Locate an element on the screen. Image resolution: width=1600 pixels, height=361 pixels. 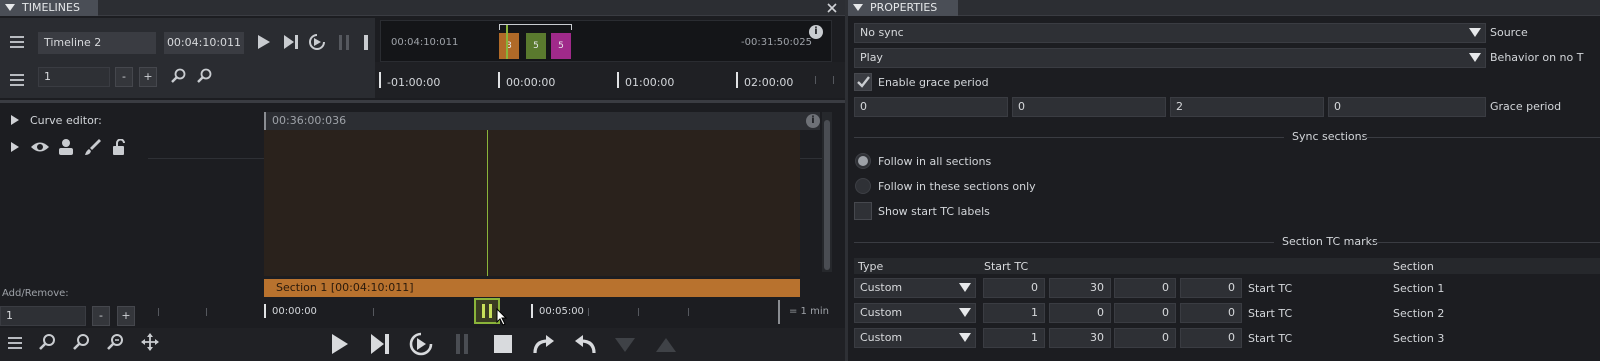
loop-play-button-icon is located at coordinates (421, 344).